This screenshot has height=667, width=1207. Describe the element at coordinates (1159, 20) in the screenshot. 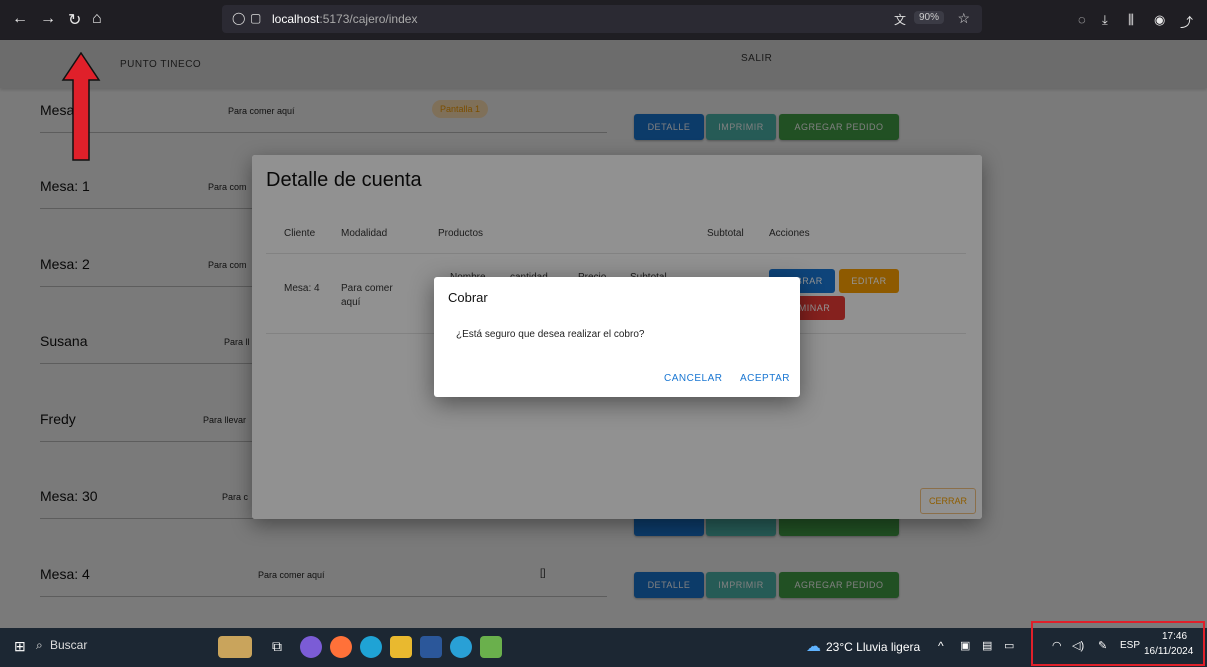

I see `account-icon: ◉` at that location.